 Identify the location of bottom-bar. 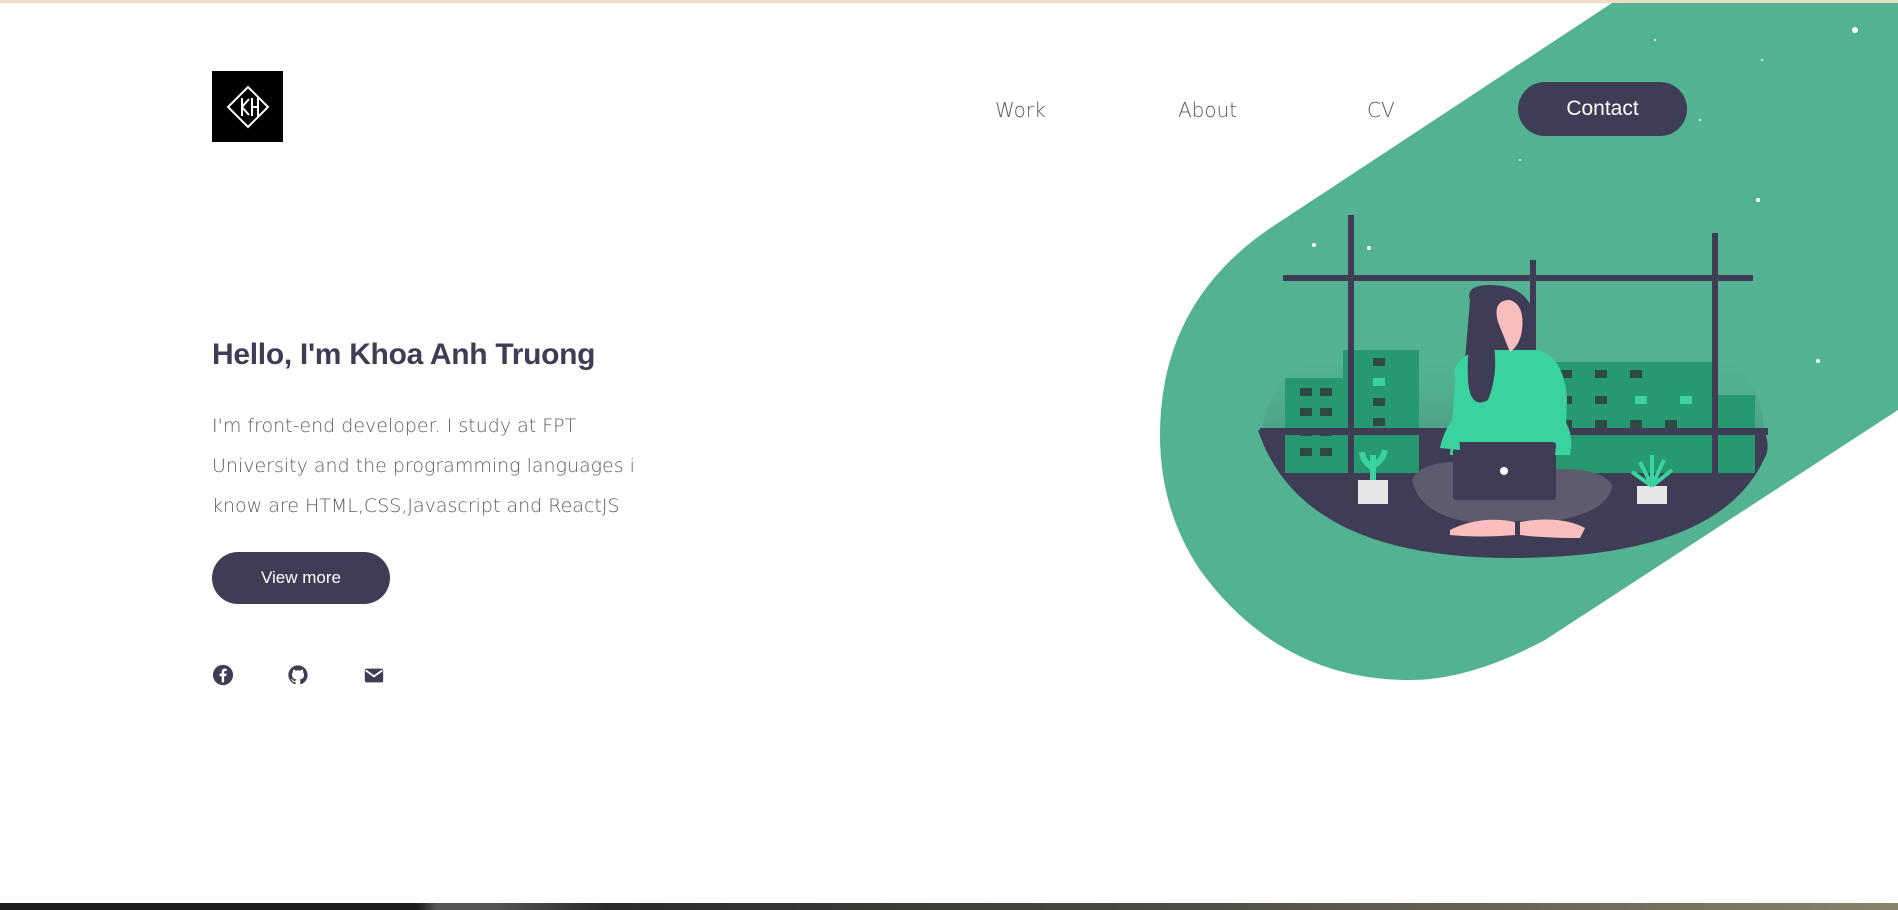
(949, 906).